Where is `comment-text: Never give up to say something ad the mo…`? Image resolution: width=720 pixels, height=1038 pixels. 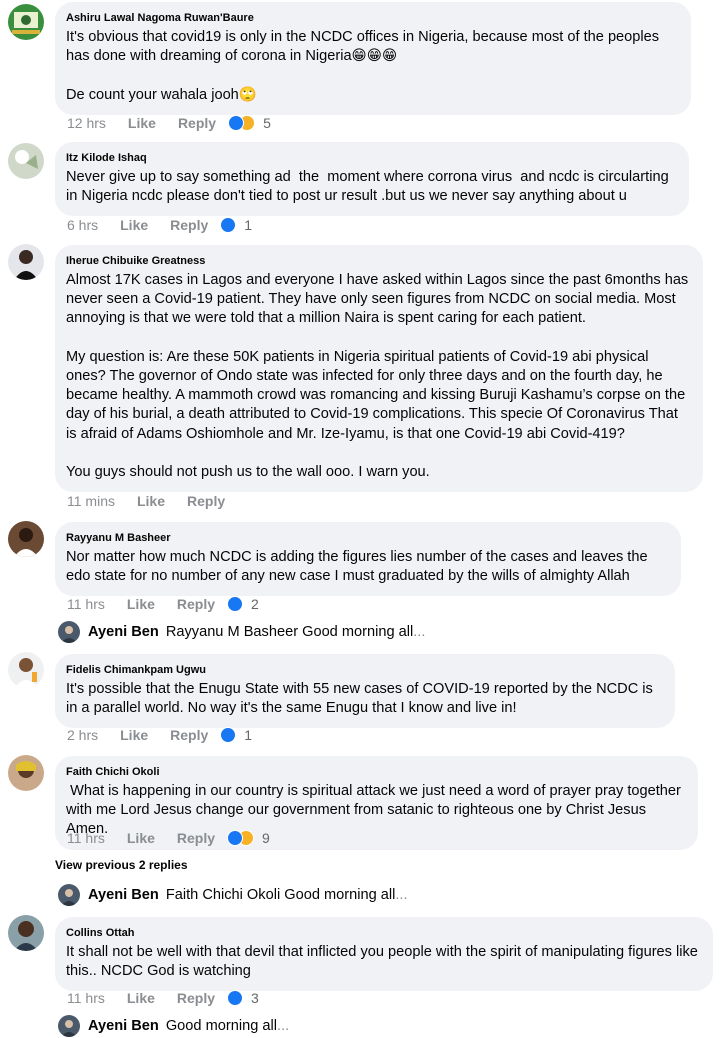
comment-text: Never give up to say something ad the mo… is located at coordinates (369, 187).